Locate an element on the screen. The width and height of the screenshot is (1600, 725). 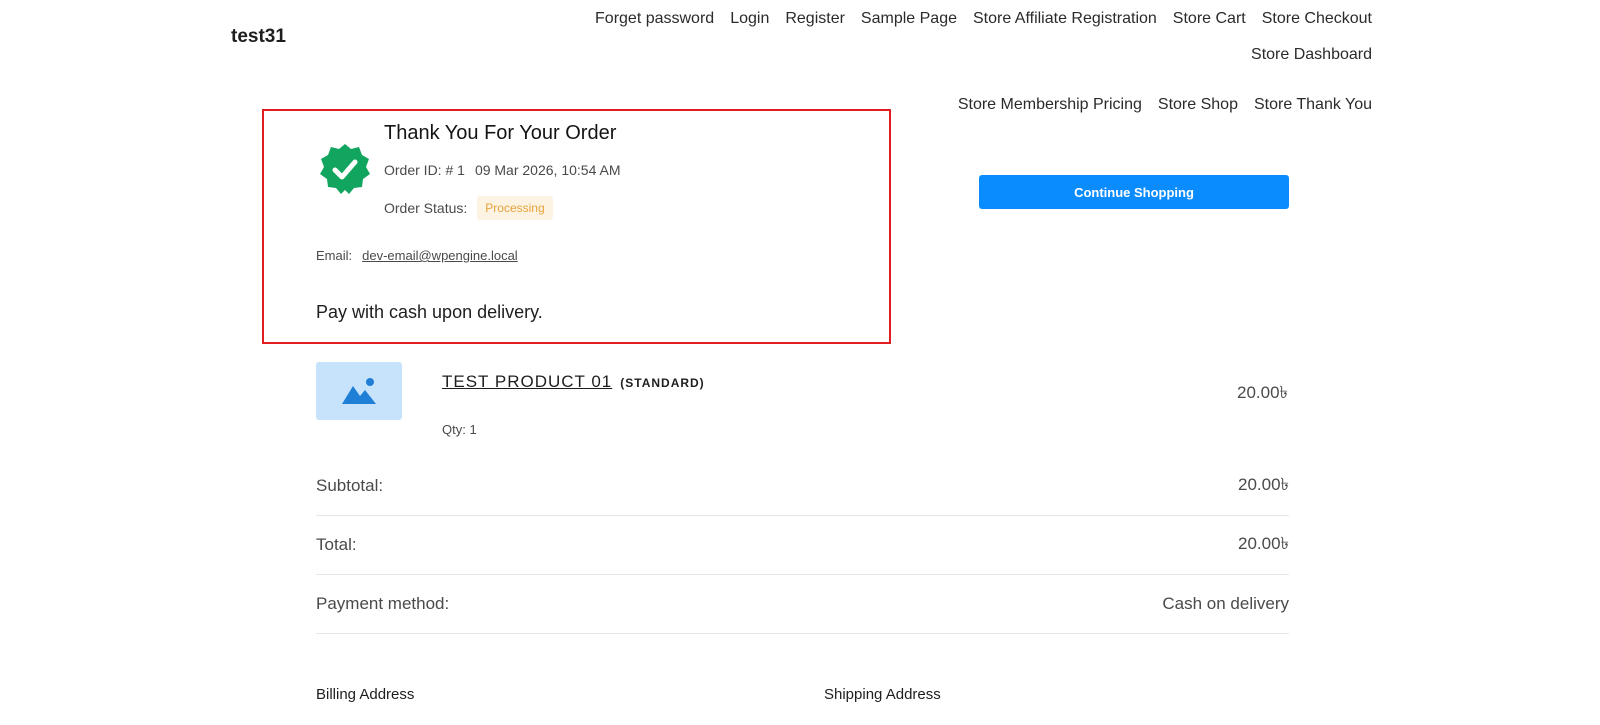
subtotal-value: 20.00৳ is located at coordinates (1263, 484).